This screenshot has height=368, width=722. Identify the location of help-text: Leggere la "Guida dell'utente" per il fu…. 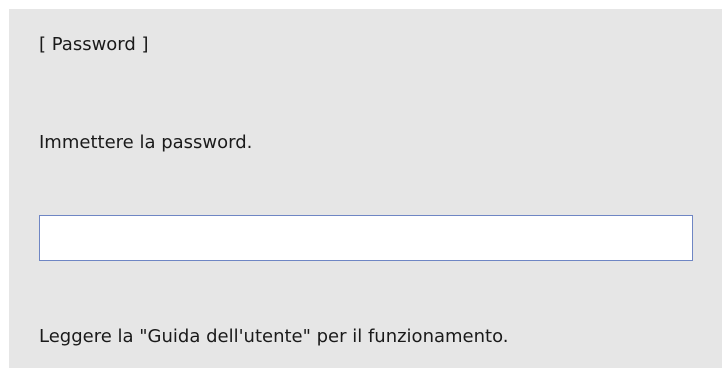
(274, 336).